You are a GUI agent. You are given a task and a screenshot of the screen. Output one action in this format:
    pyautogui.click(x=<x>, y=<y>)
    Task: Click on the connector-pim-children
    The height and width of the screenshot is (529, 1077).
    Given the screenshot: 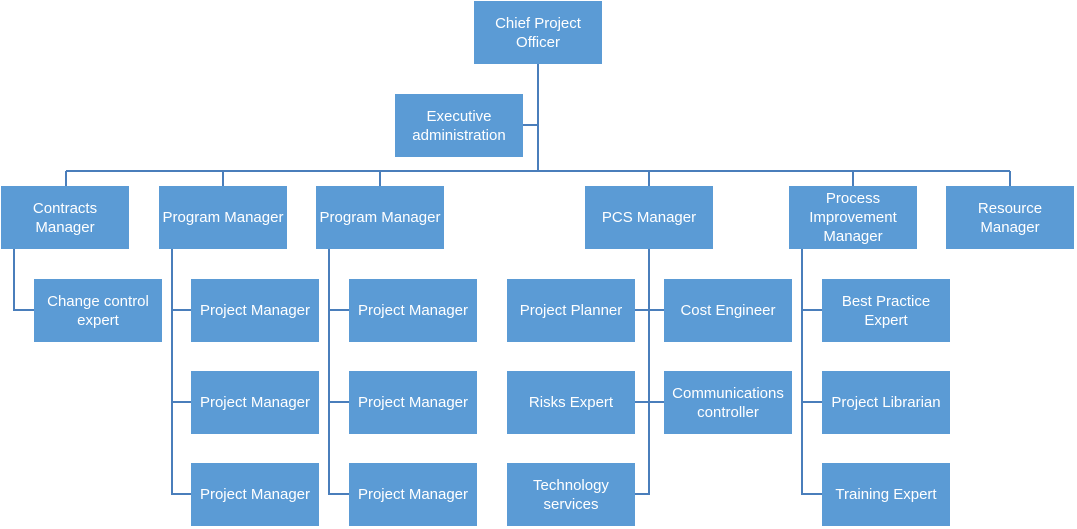 What is the action you would take?
    pyautogui.click(x=811, y=372)
    